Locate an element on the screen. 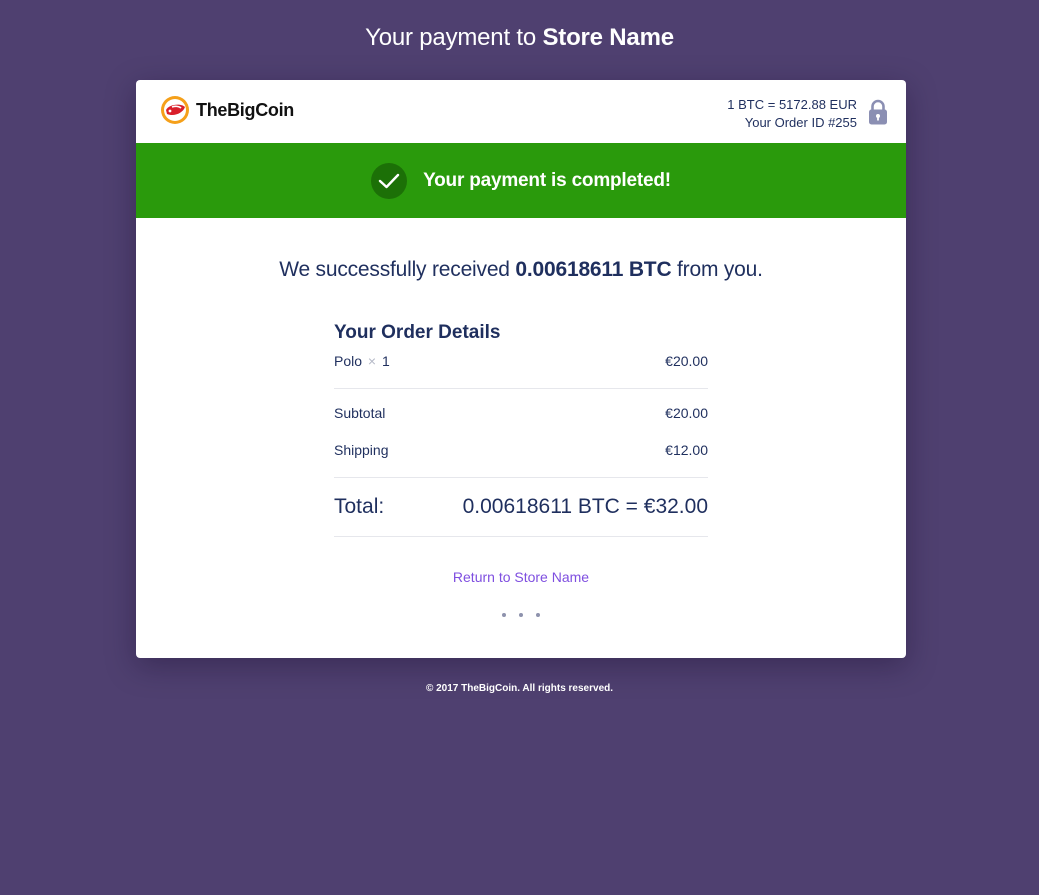  footer-copyright: © 2017 TheBigCoin. All rights reserved. is located at coordinates (519, 688).